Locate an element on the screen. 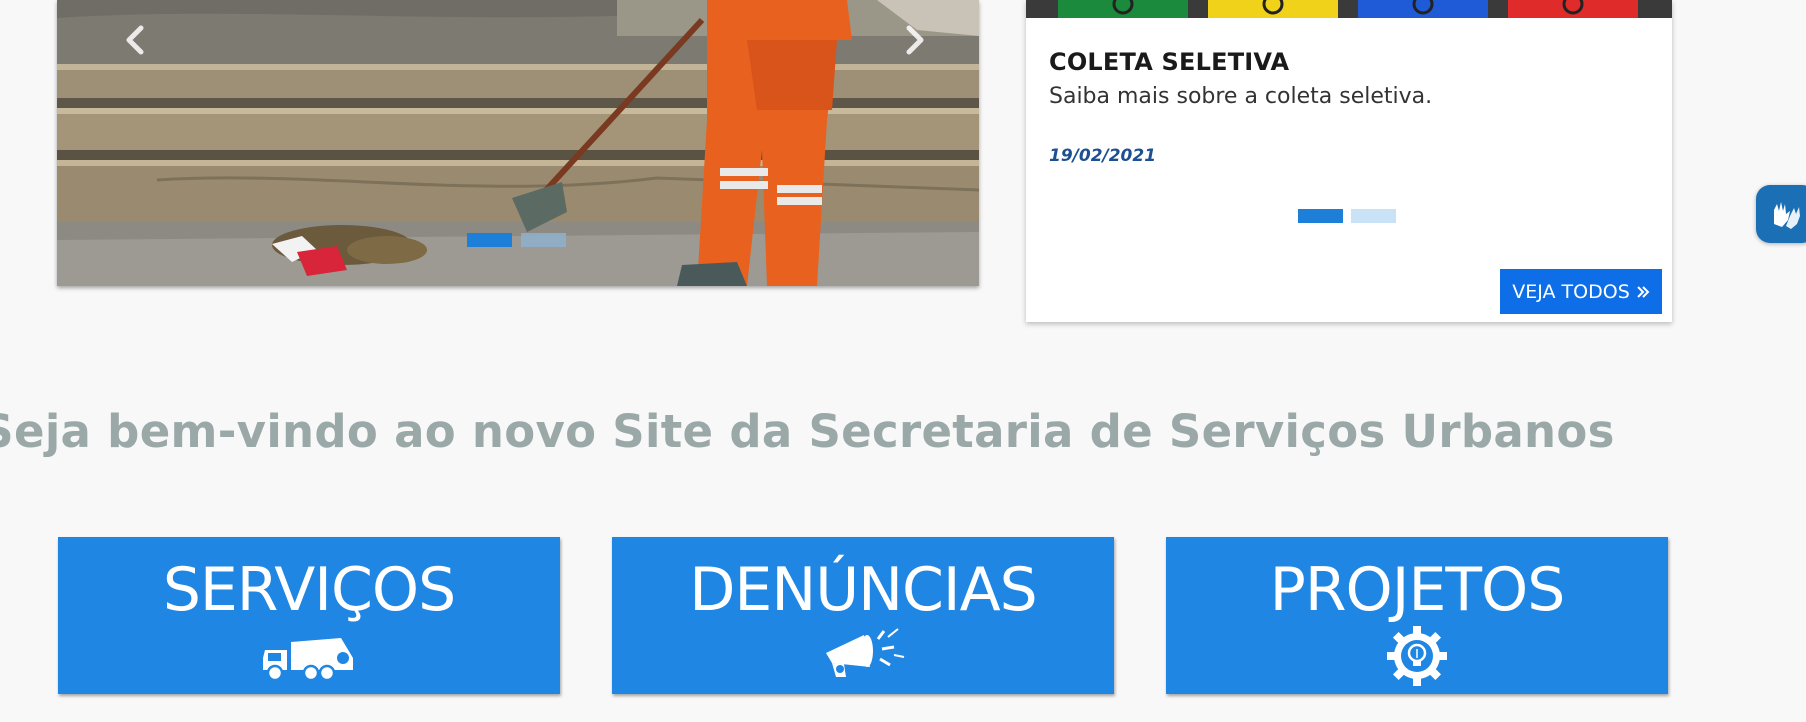  carousel-indicators is located at coordinates (516, 240).